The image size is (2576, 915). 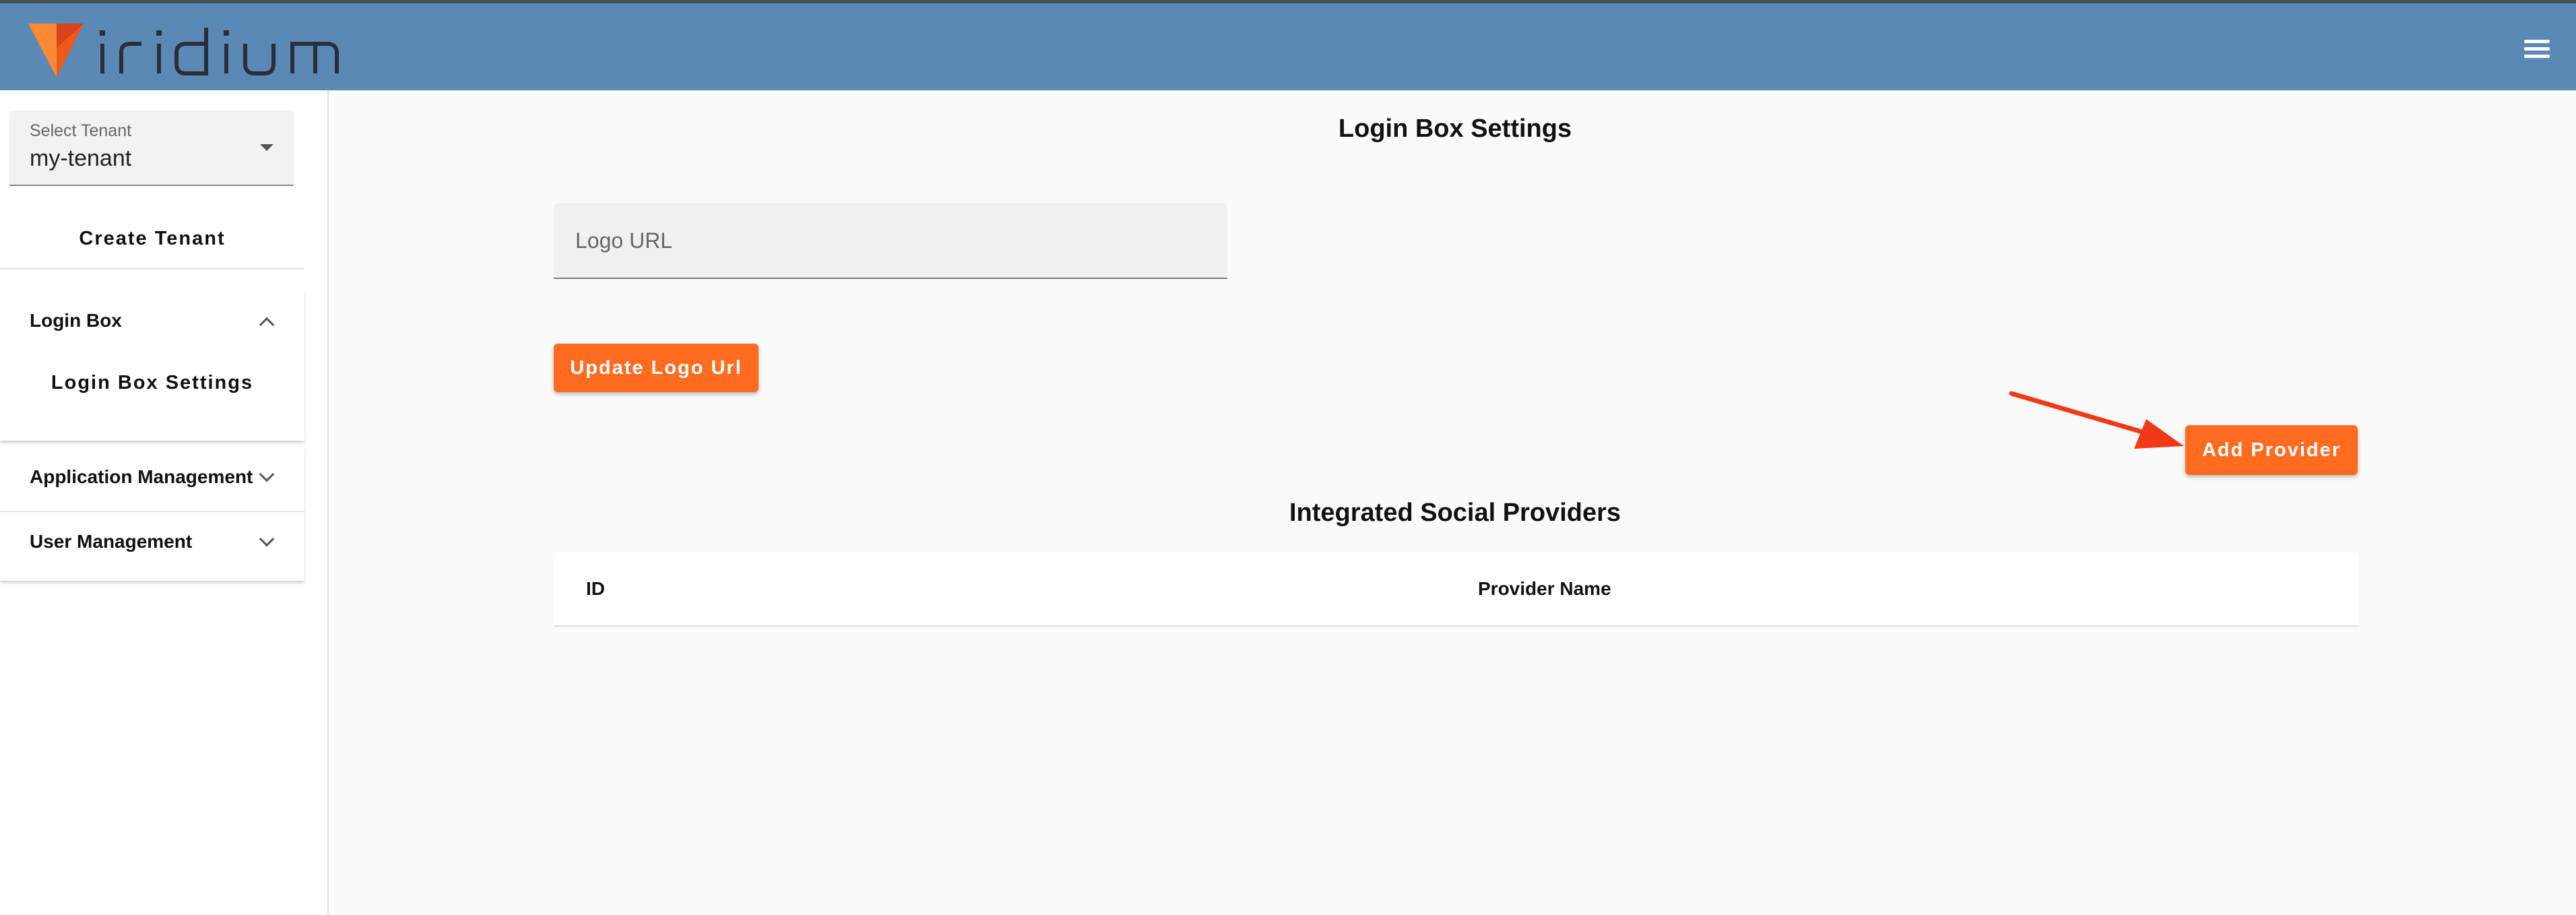 I want to click on logo-url-input, so click(x=890, y=241).